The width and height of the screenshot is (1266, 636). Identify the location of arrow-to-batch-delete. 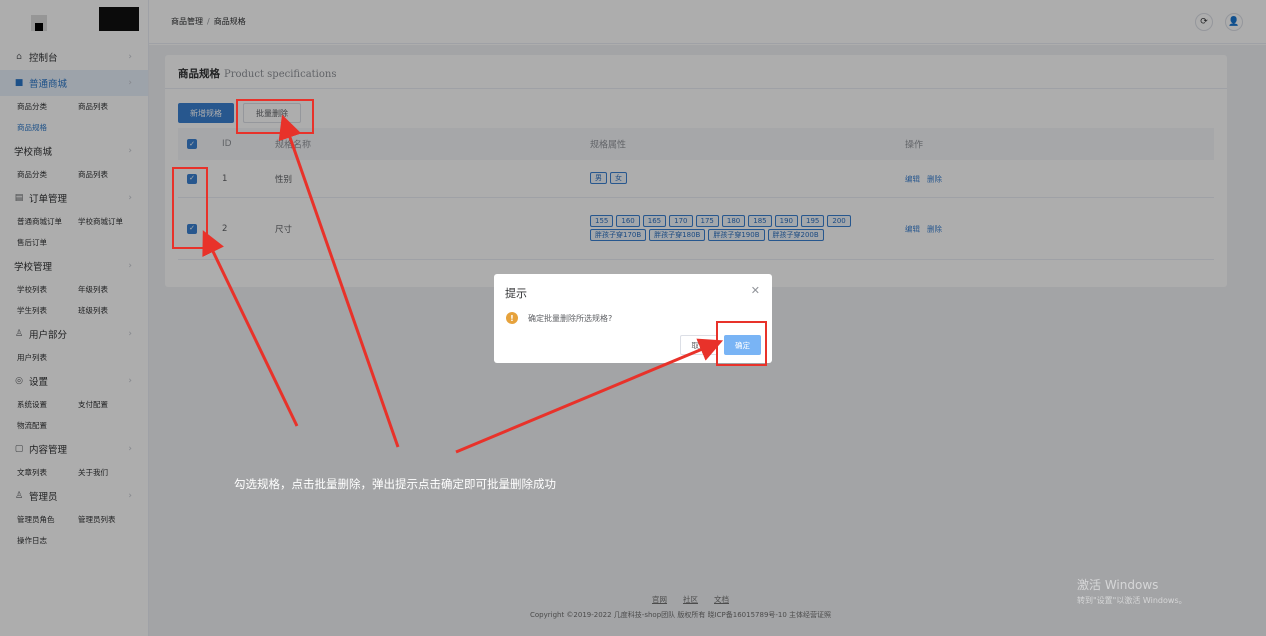
(339, 281).